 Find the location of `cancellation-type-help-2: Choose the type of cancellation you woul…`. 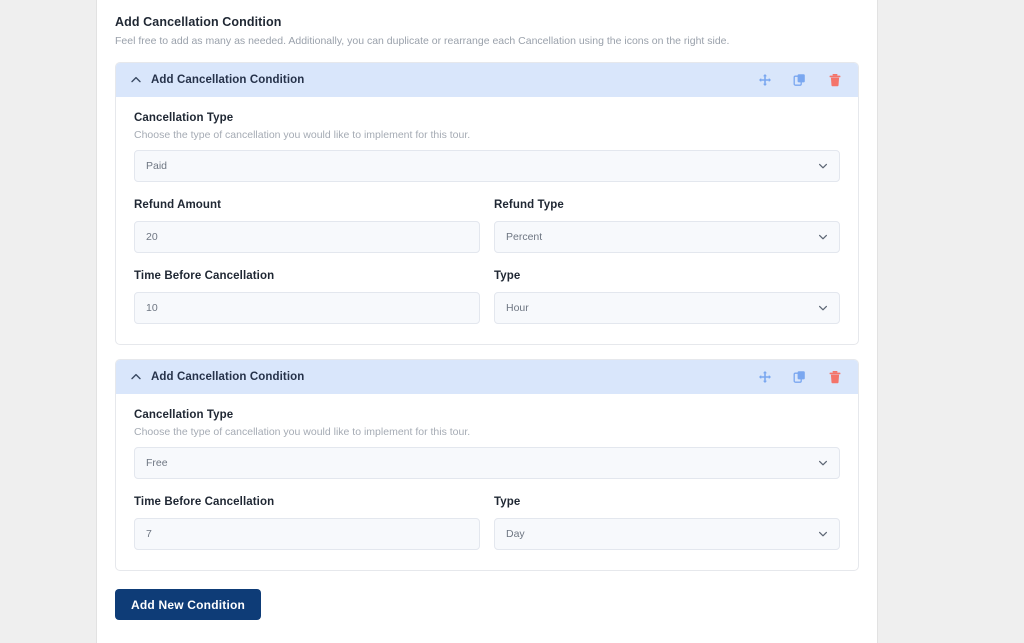

cancellation-type-help-2: Choose the type of cancellation you woul… is located at coordinates (302, 432).